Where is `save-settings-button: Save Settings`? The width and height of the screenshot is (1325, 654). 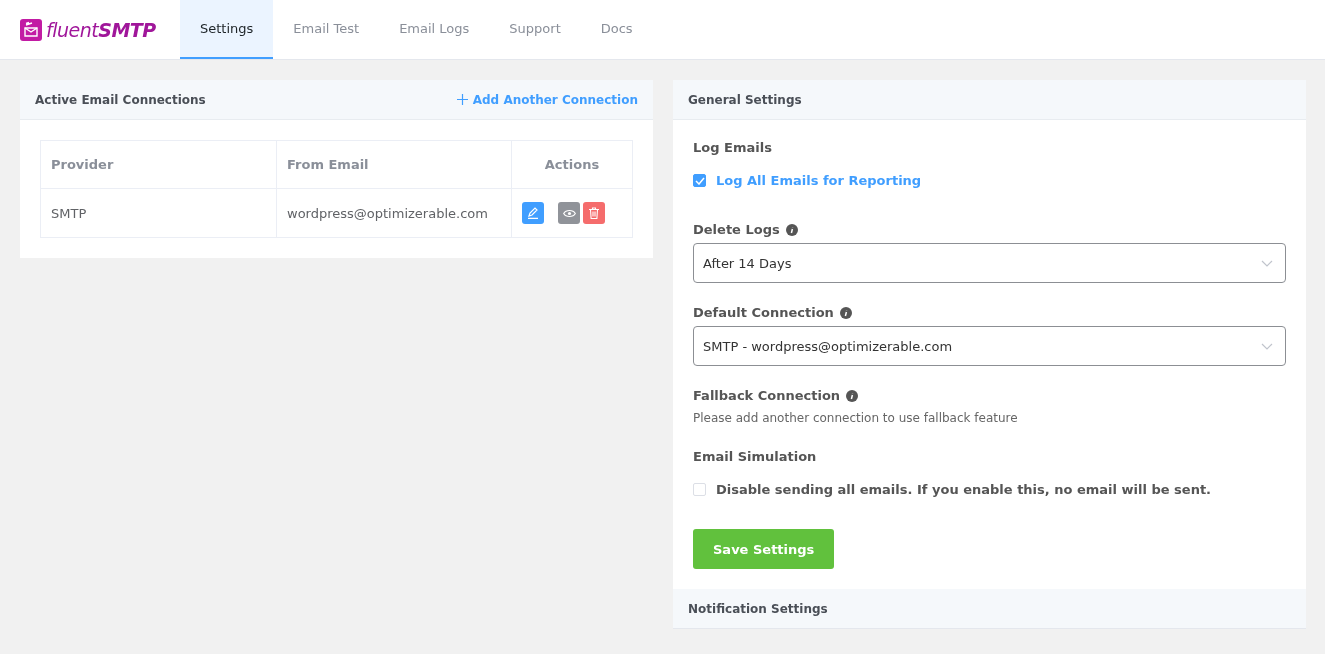
save-settings-button: Save Settings is located at coordinates (764, 549).